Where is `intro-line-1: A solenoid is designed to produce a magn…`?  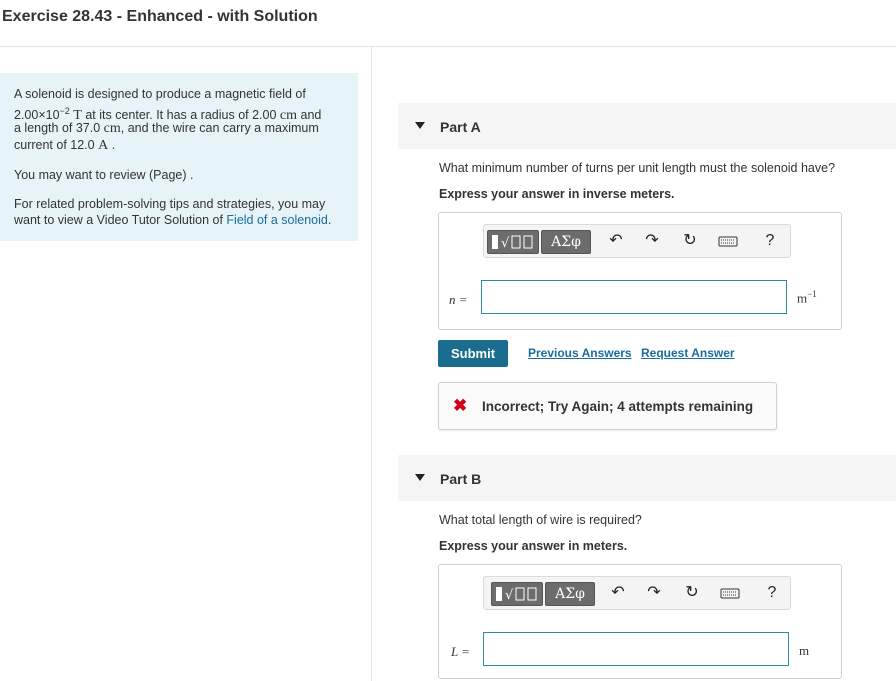 intro-line-1: A solenoid is designed to produce a magn… is located at coordinates (160, 94).